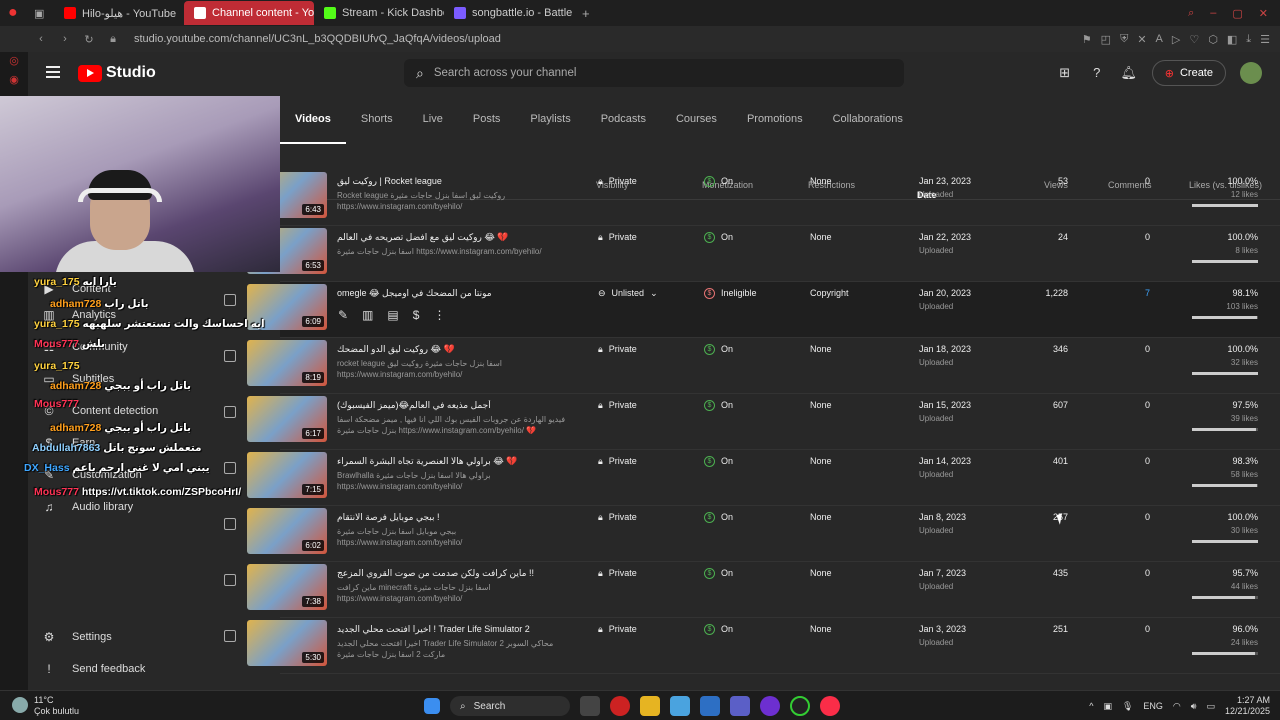 This screenshot has width=1280, height=720. What do you see at coordinates (1097, 73) in the screenshot?
I see `help-icon: ?` at bounding box center [1097, 73].